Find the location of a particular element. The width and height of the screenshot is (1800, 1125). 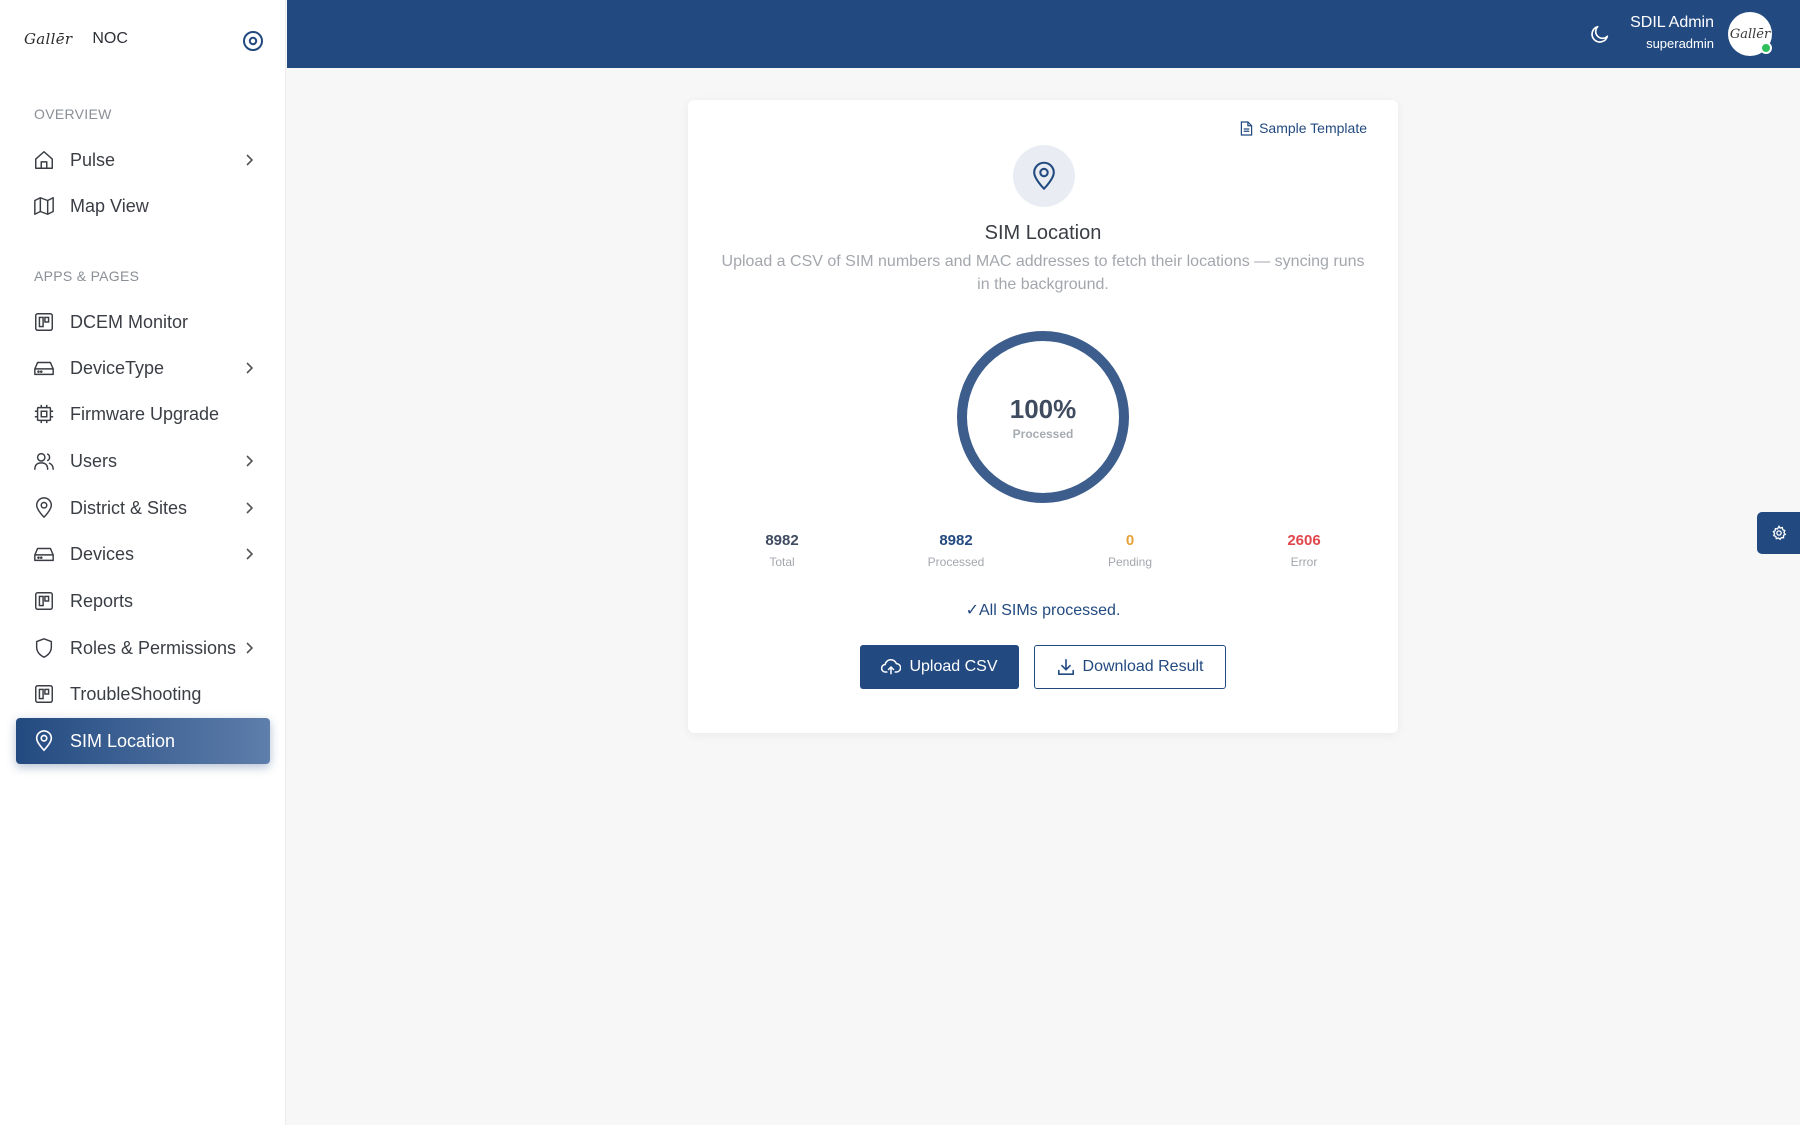

stat-value: 0 is located at coordinates (1130, 540).